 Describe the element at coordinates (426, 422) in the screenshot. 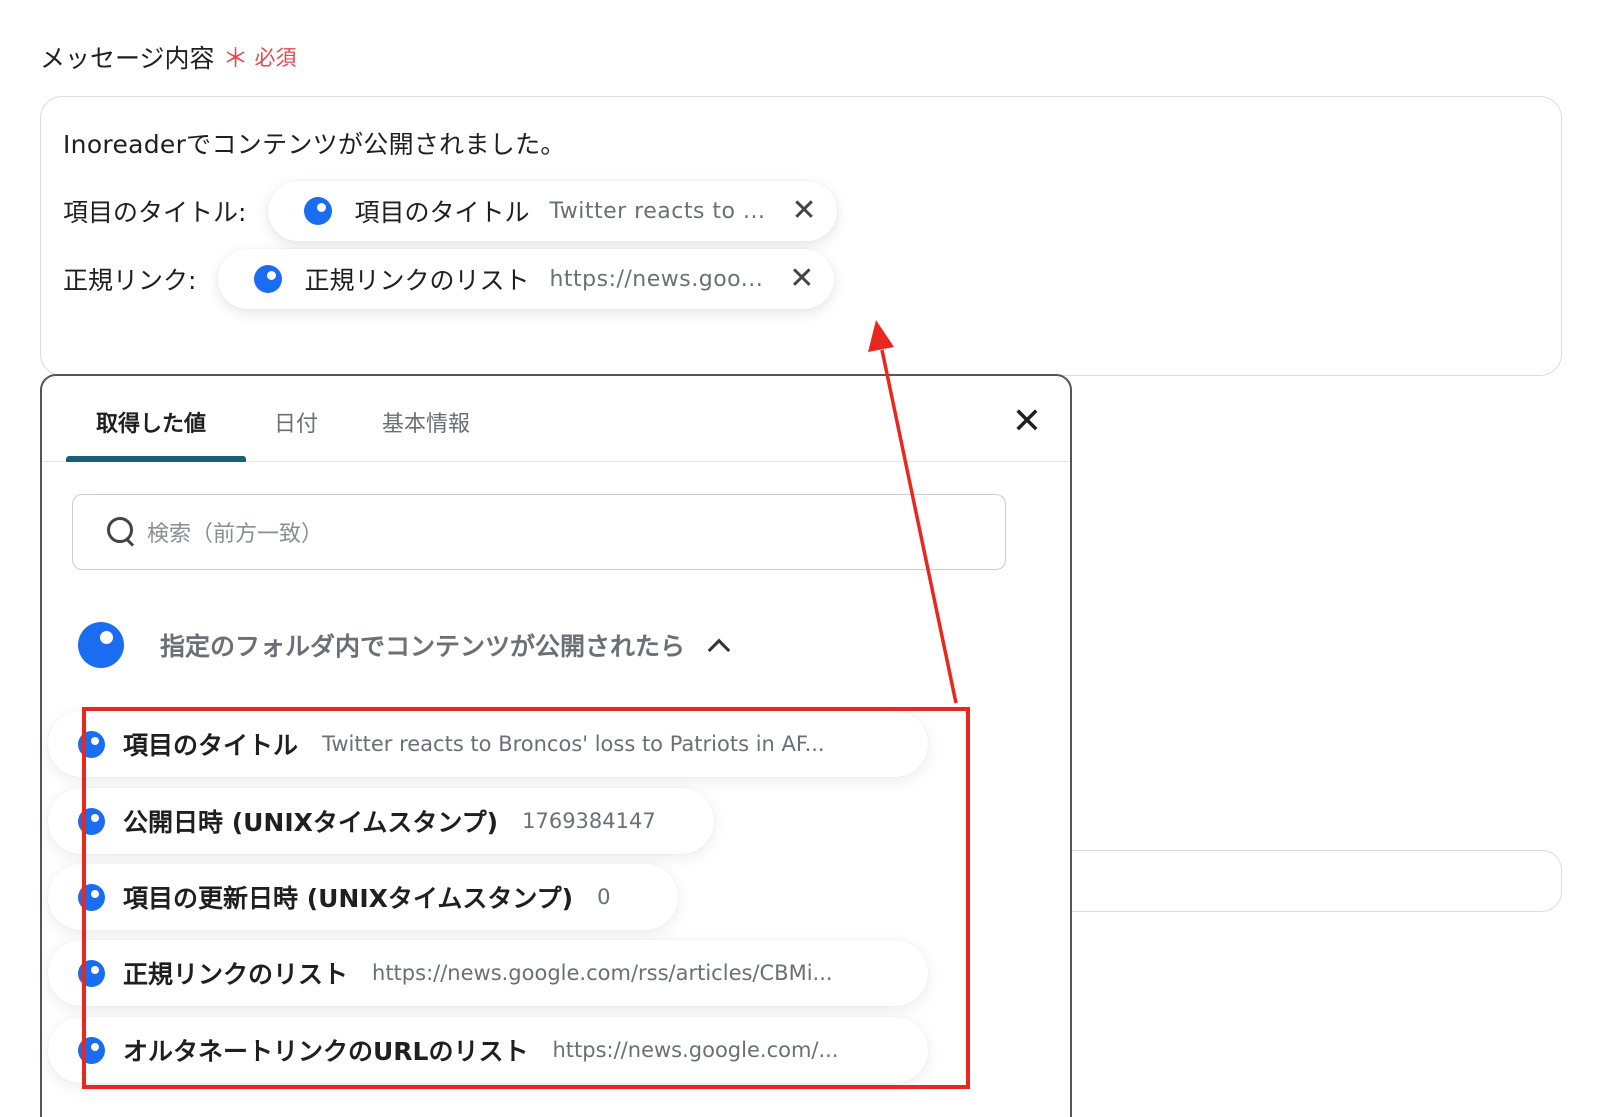

I see `tab-basic-info: 基本情報` at that location.